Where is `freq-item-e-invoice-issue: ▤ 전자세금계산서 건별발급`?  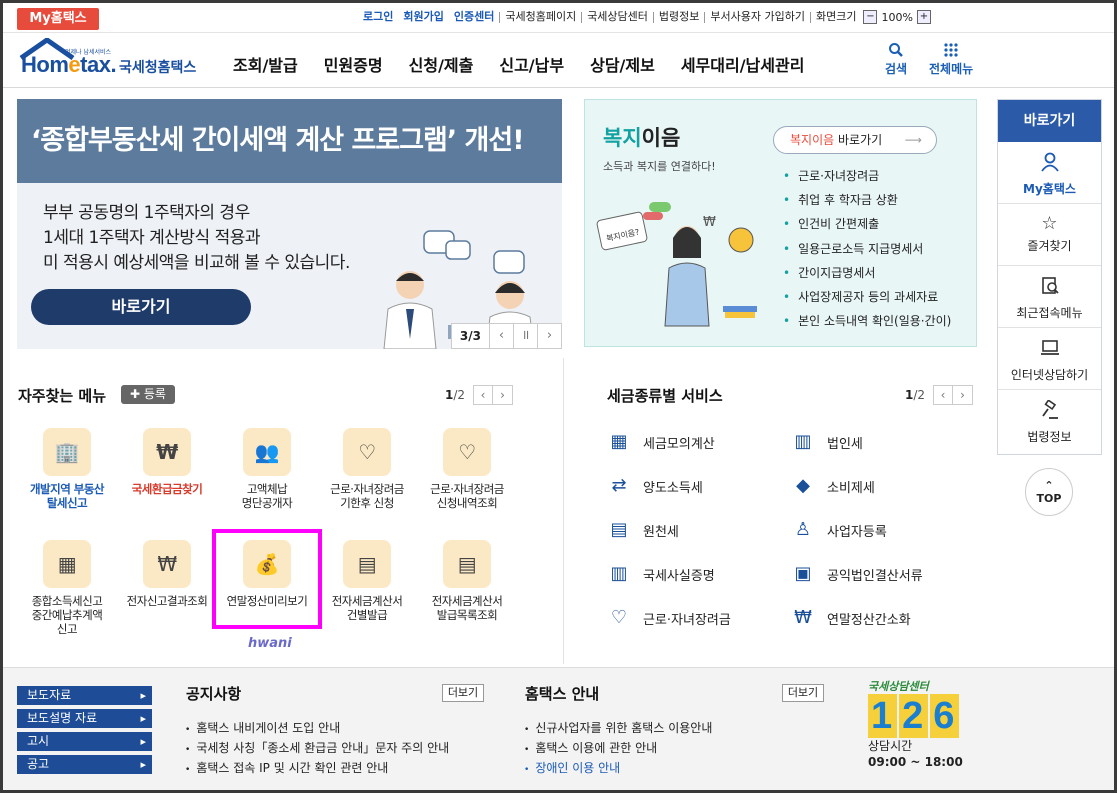 freq-item-e-invoice-issue: ▤ 전자세금계산서 건별발급 is located at coordinates (367, 581).